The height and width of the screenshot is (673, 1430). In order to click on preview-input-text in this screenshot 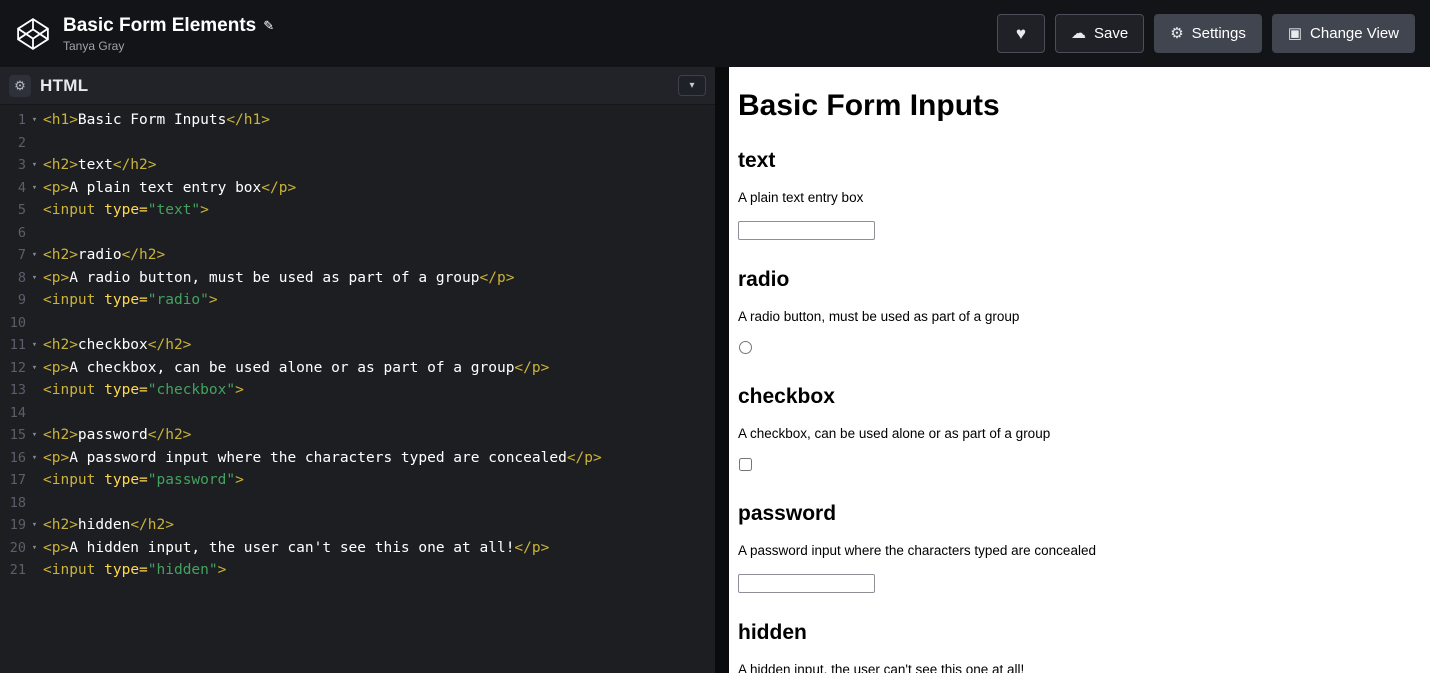, I will do `click(806, 230)`.